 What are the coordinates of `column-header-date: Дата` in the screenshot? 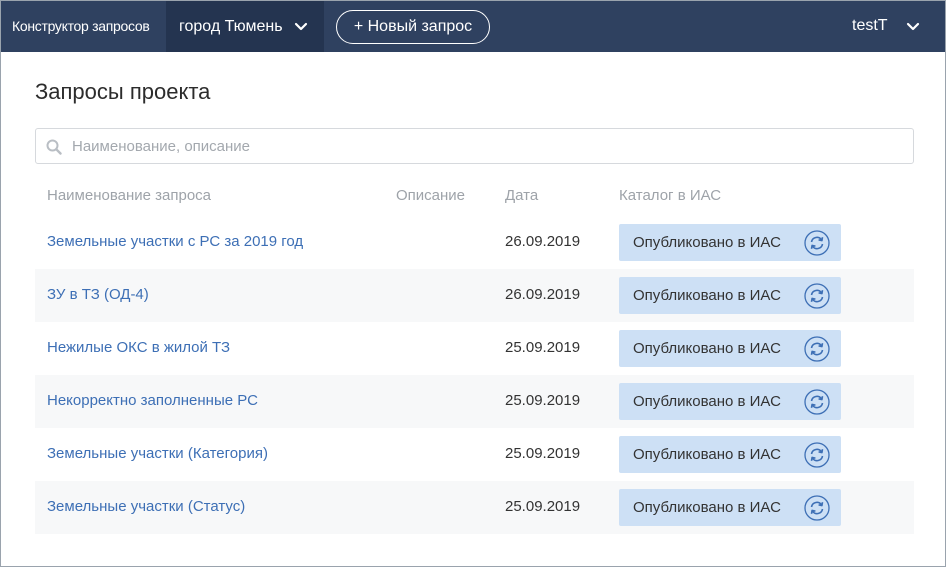 It's located at (521, 195).